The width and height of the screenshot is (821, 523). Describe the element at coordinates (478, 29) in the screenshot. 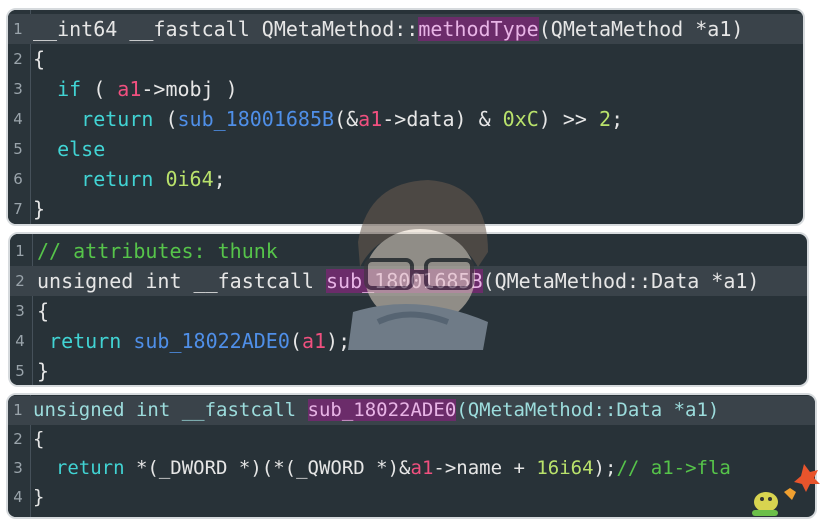

I see `function-name-highlight: methodType` at that location.